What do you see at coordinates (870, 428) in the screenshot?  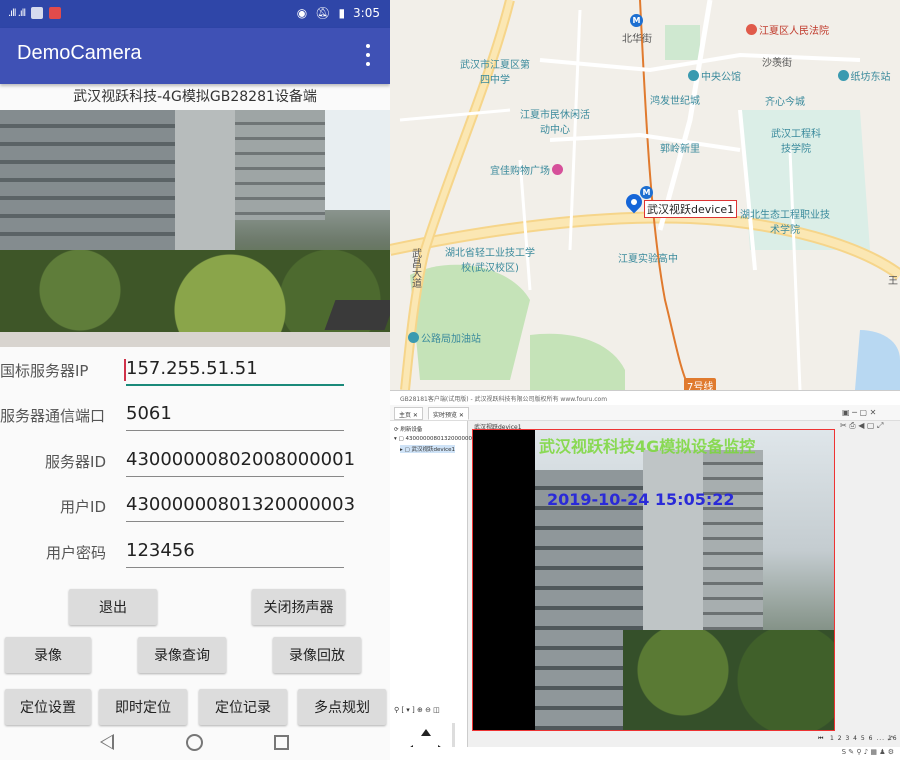 I see `video-toolbar: ✂ ⎙ ◀ ▢ ⤢` at bounding box center [870, 428].